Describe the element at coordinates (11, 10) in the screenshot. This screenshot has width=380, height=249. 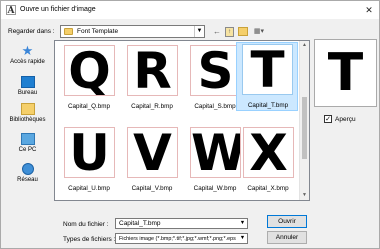
I see `app-icon: A` at that location.